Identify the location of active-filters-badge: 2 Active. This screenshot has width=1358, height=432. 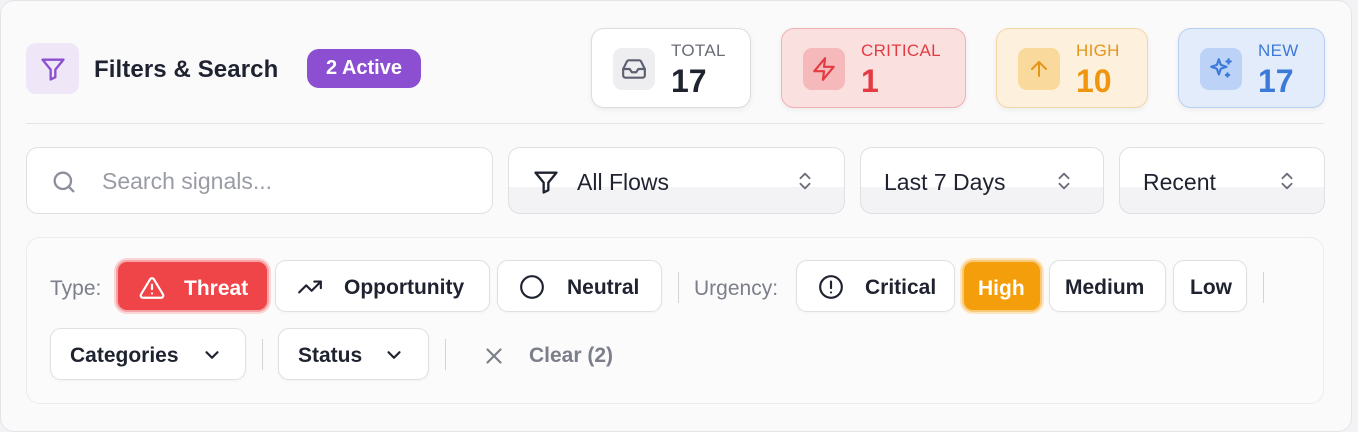
(364, 68).